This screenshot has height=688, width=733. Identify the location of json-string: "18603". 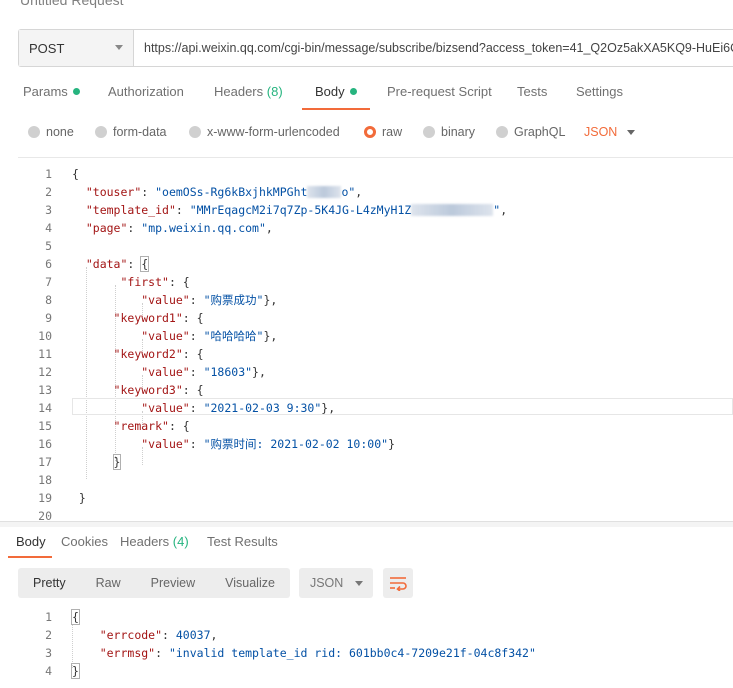
(228, 372).